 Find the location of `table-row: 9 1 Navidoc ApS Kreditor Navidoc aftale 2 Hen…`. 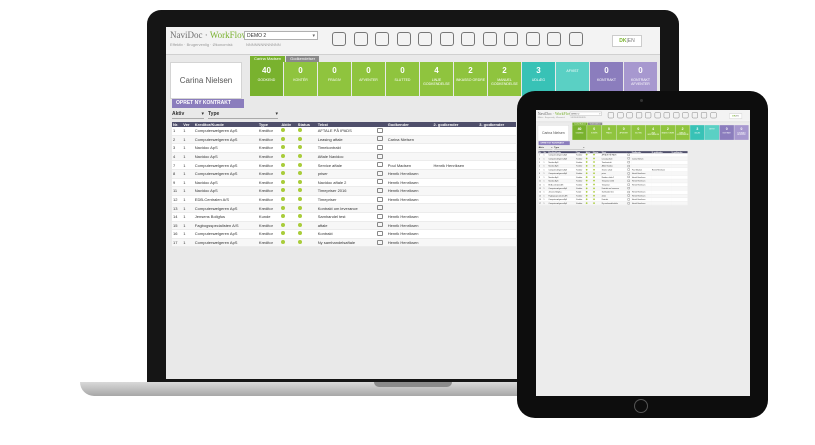

table-row: 9 1 Navidoc ApS Kreditor Navidoc aftale 2 Hen… is located at coordinates (344, 183).